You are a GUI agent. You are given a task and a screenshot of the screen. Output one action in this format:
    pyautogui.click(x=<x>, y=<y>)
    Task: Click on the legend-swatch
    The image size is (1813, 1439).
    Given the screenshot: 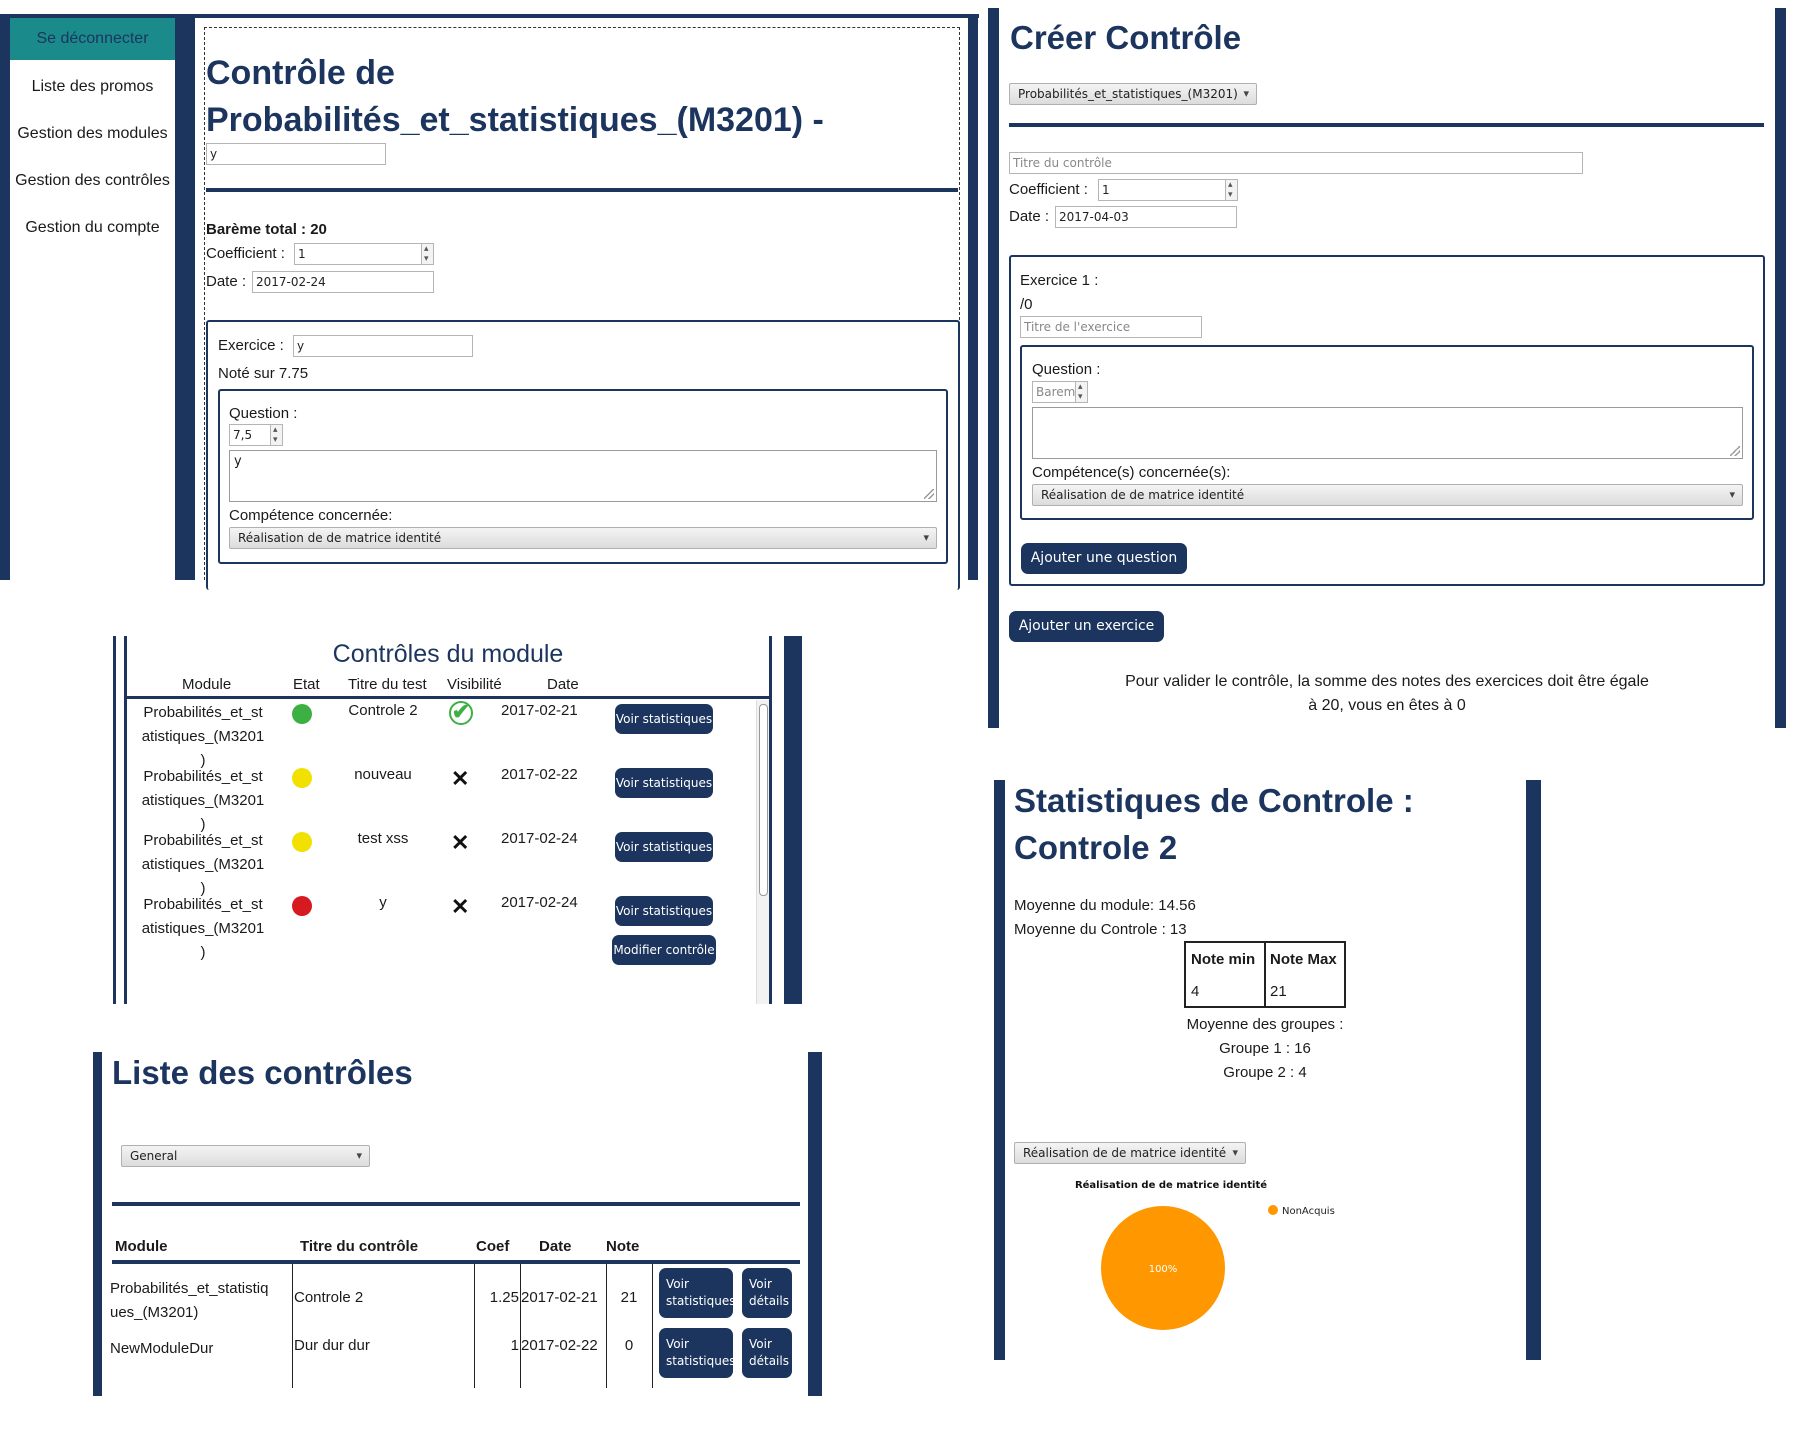 What is the action you would take?
    pyautogui.click(x=1273, y=1210)
    